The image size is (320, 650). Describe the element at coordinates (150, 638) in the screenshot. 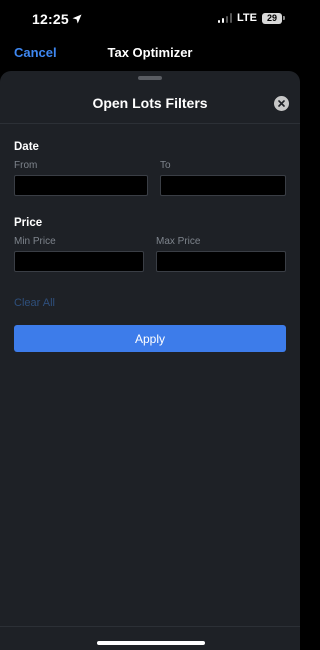

I see `home-indicator-area` at that location.